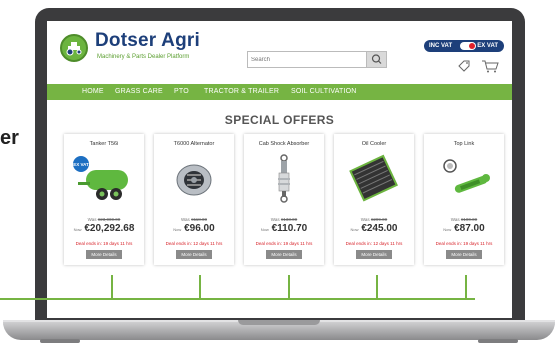  I want to click on search-button, so click(376, 59).